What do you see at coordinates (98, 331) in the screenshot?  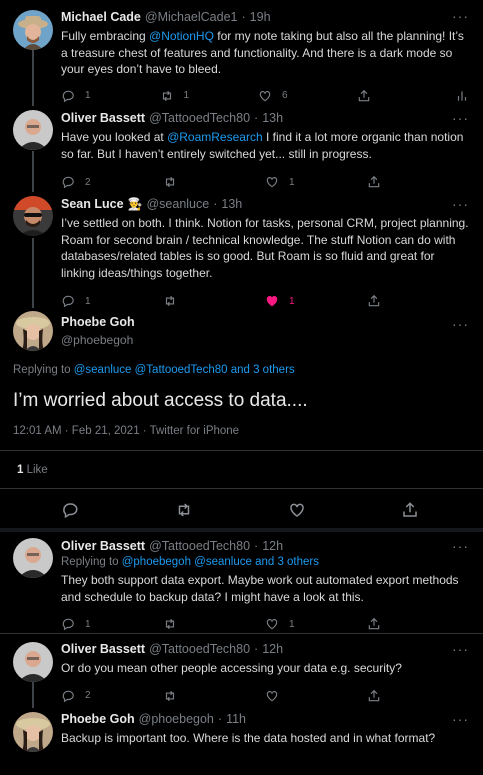 I see `focused-tweet-header: Phoebe Goh @phoebegoh` at bounding box center [98, 331].